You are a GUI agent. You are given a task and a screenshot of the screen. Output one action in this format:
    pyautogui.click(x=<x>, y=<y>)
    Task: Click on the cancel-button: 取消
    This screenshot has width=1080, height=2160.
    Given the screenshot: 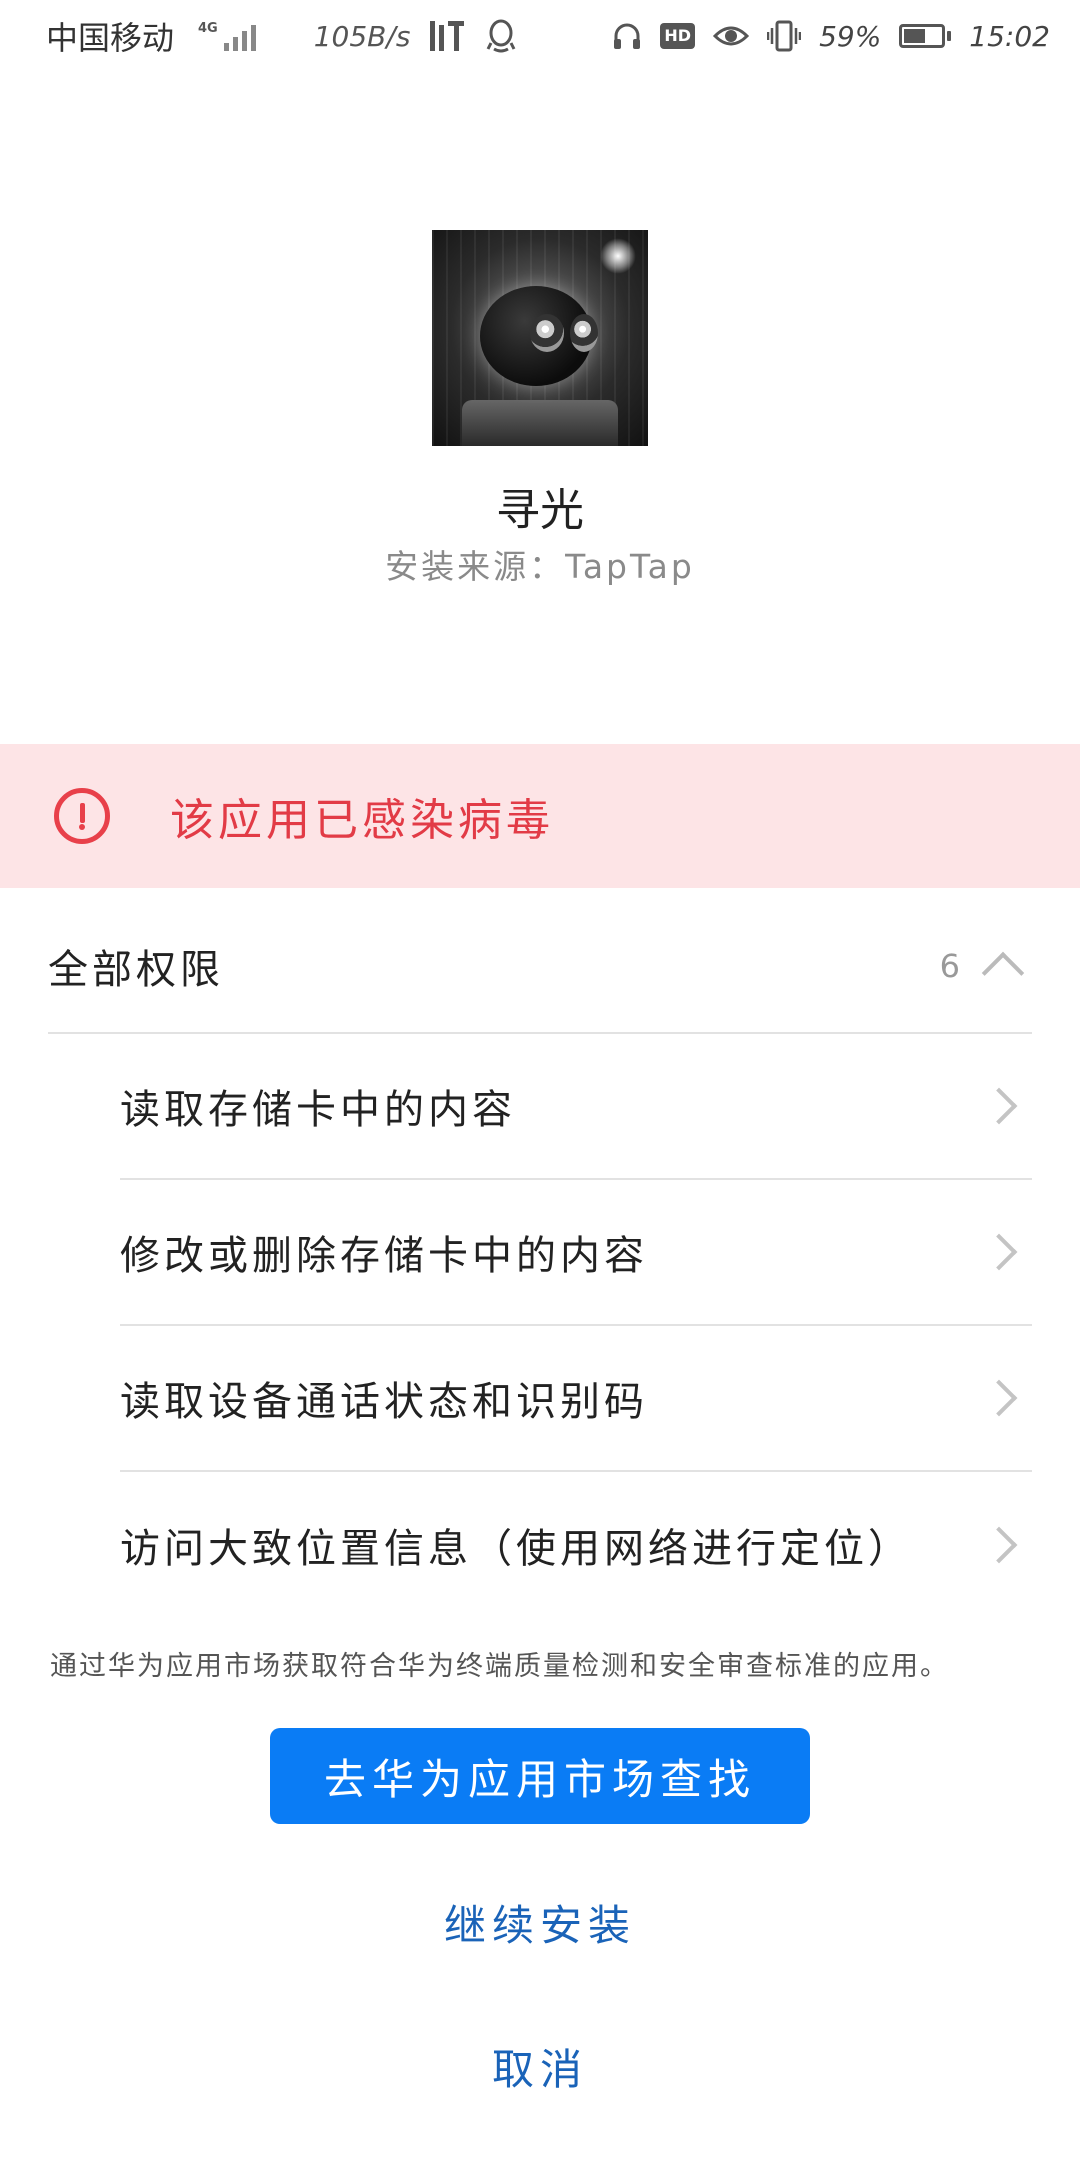 What is the action you would take?
    pyautogui.click(x=540, y=2066)
    